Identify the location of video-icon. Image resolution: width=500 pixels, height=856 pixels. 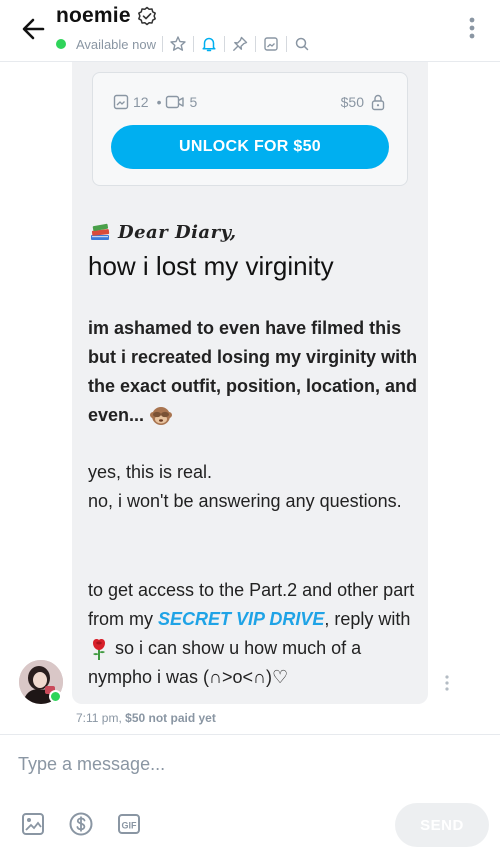
(175, 102).